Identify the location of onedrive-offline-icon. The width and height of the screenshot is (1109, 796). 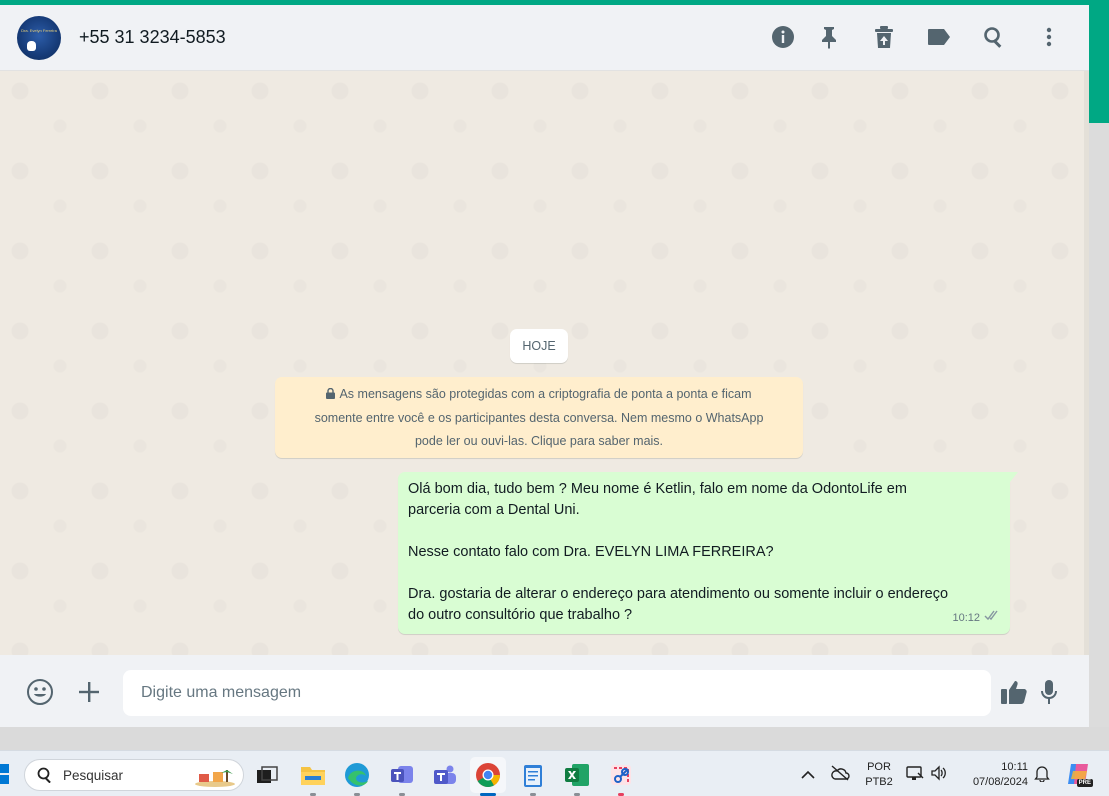
(840, 775).